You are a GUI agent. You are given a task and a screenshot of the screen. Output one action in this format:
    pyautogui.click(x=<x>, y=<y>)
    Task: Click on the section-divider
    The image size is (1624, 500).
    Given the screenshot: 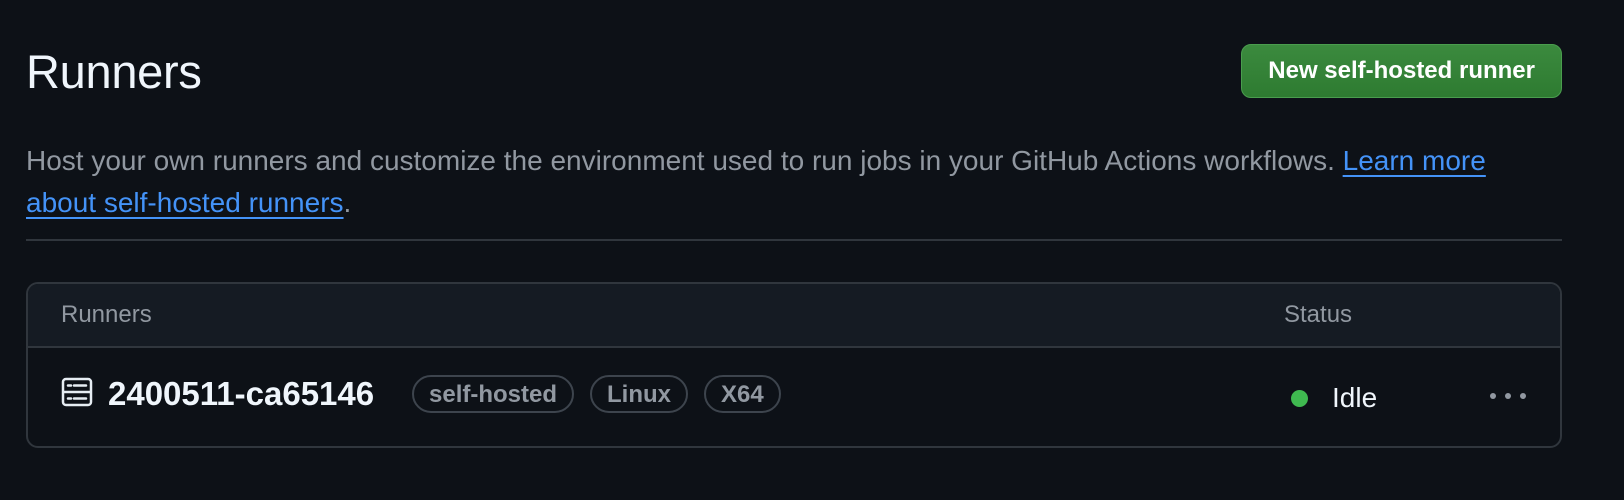 What is the action you would take?
    pyautogui.click(x=794, y=240)
    